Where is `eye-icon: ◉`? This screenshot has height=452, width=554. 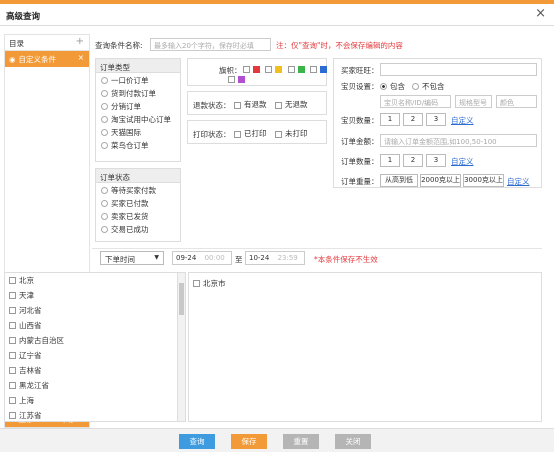
eye-icon: ◉ is located at coordinates (12, 59).